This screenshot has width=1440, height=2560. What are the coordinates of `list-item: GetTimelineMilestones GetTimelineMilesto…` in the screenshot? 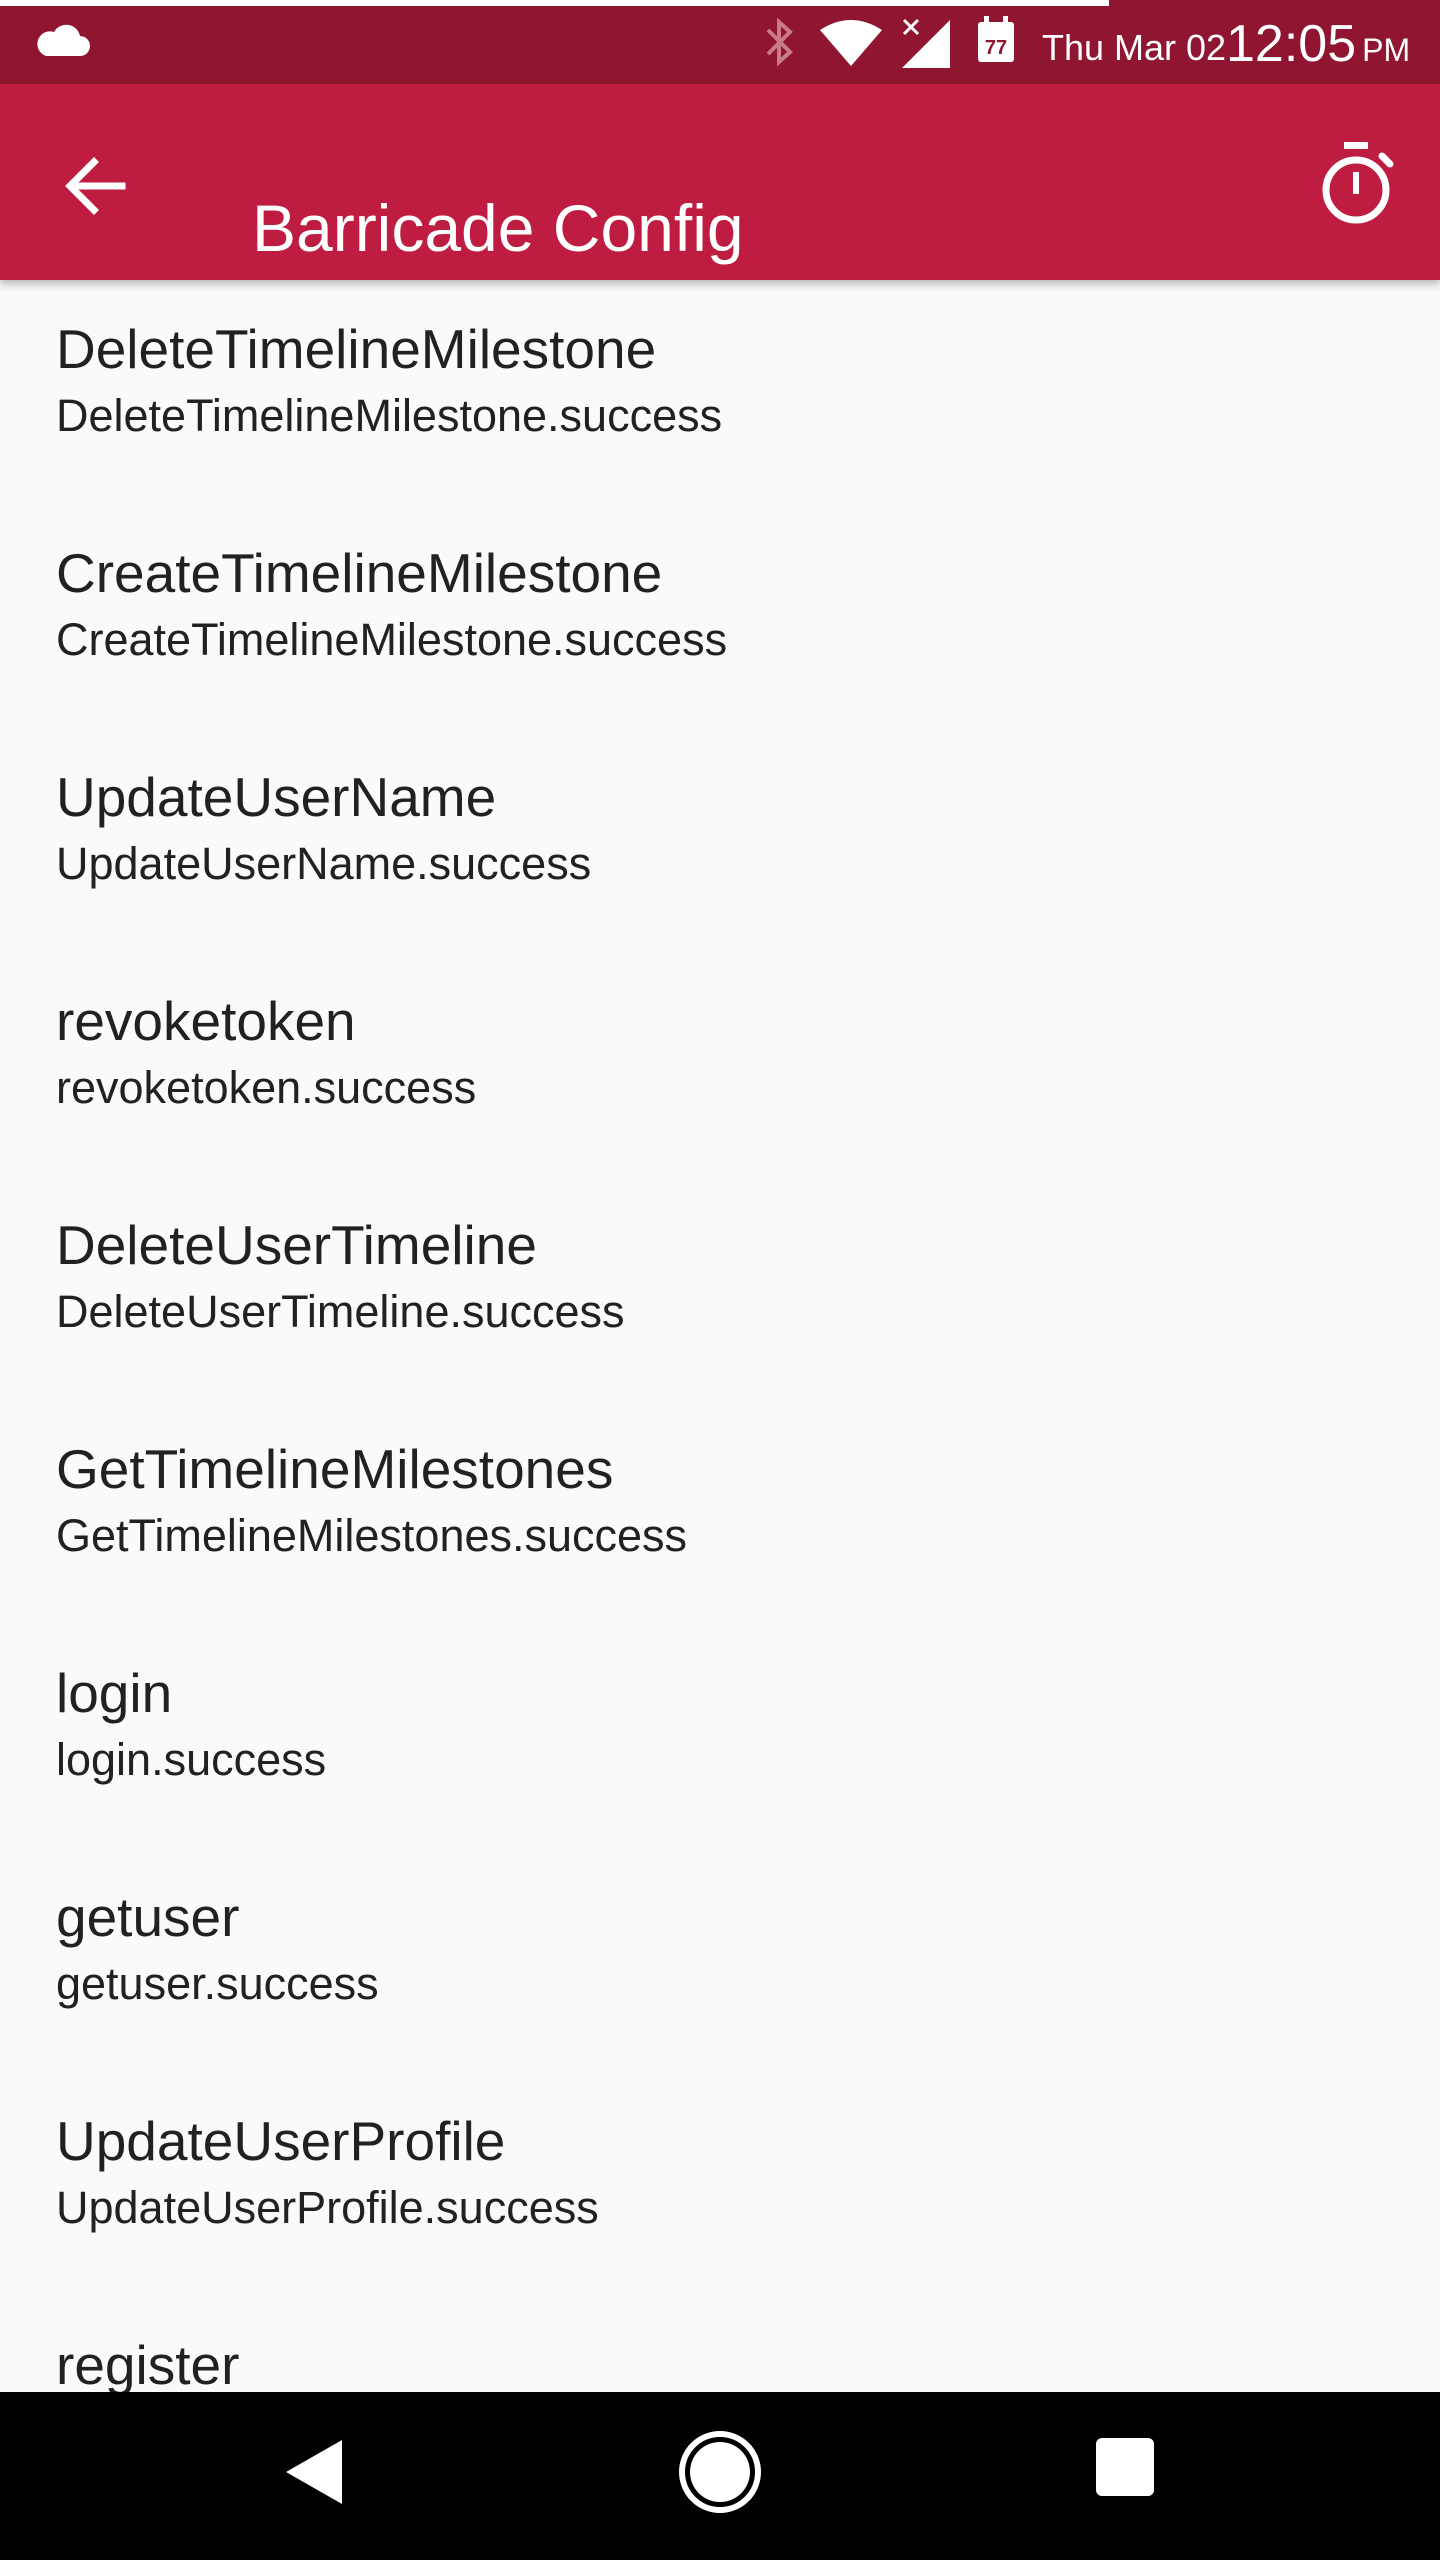 It's located at (720, 1512).